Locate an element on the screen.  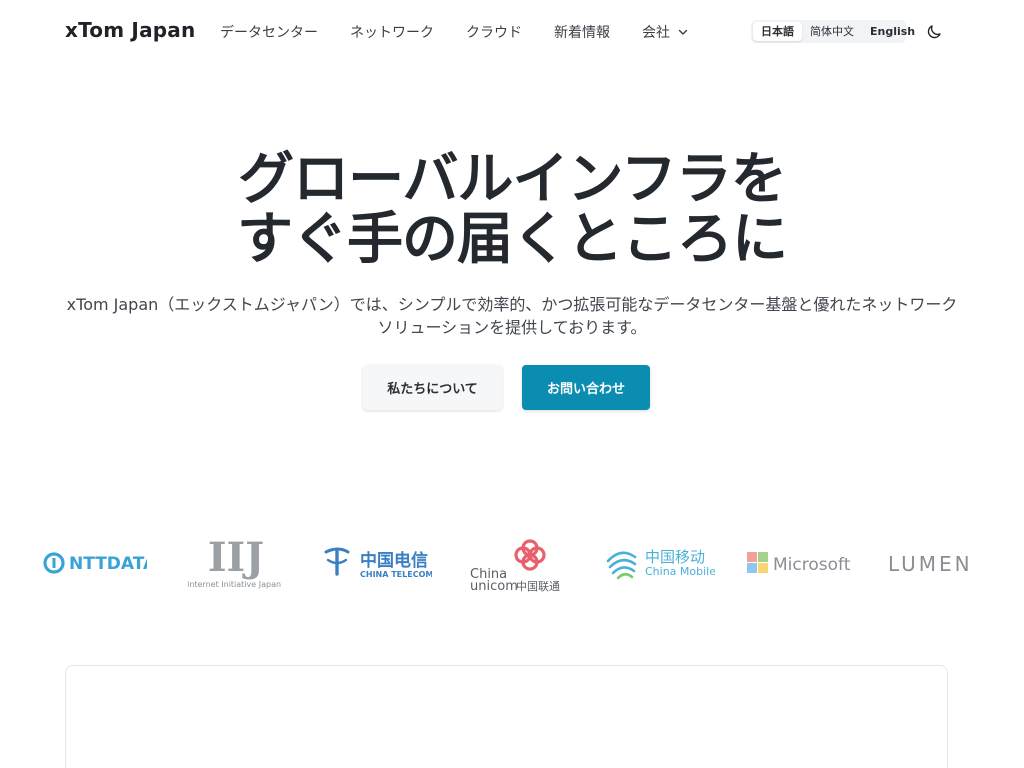
iij-text: IIJ is located at coordinates (236, 558).